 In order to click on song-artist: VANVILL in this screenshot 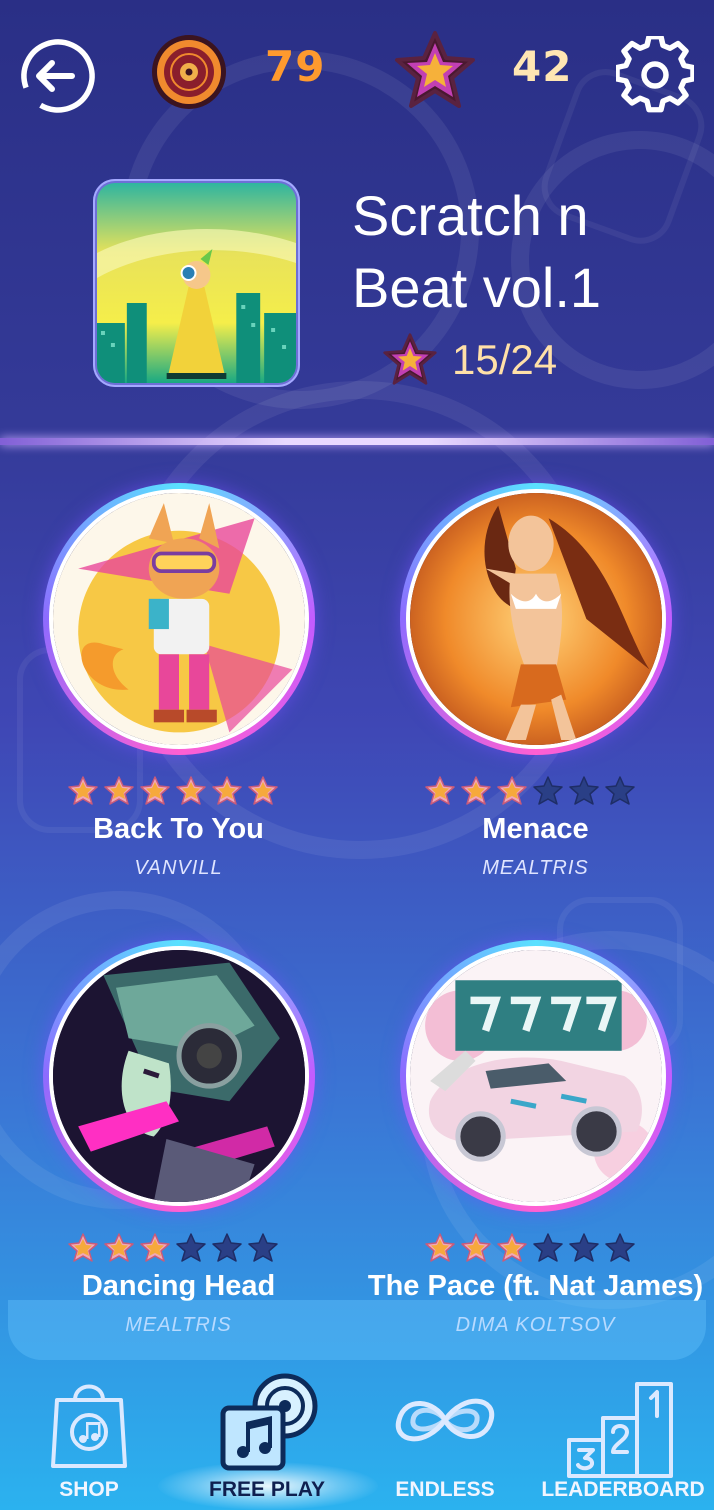, I will do `click(178, 868)`.